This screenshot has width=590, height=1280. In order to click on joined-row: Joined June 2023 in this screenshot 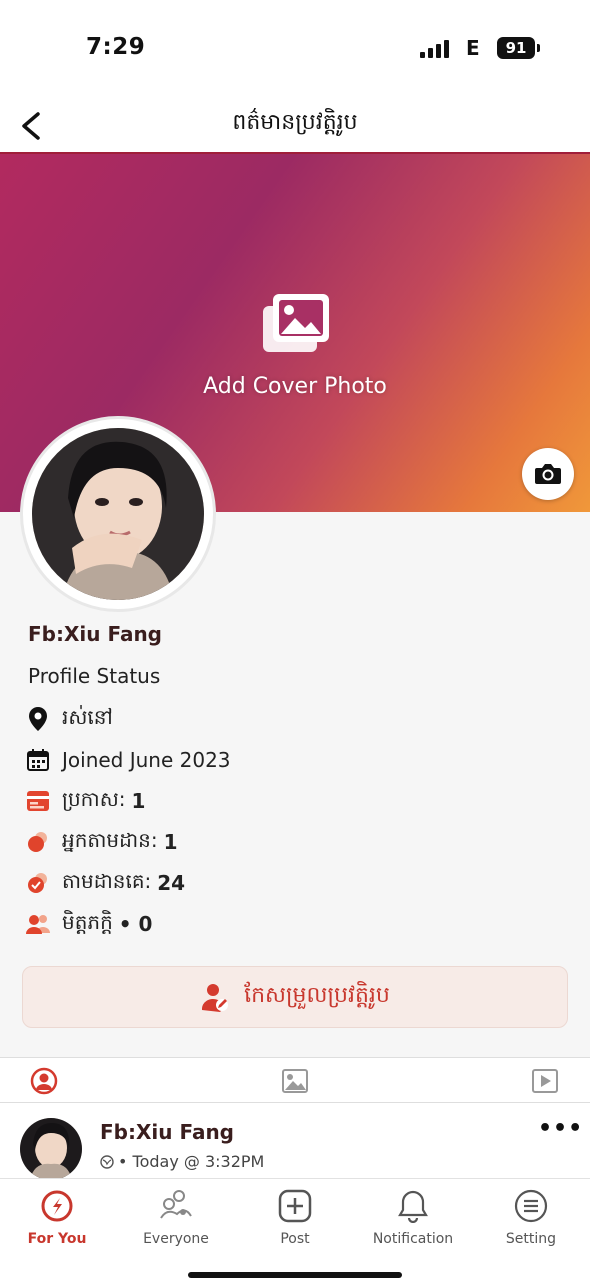, I will do `click(127, 760)`.